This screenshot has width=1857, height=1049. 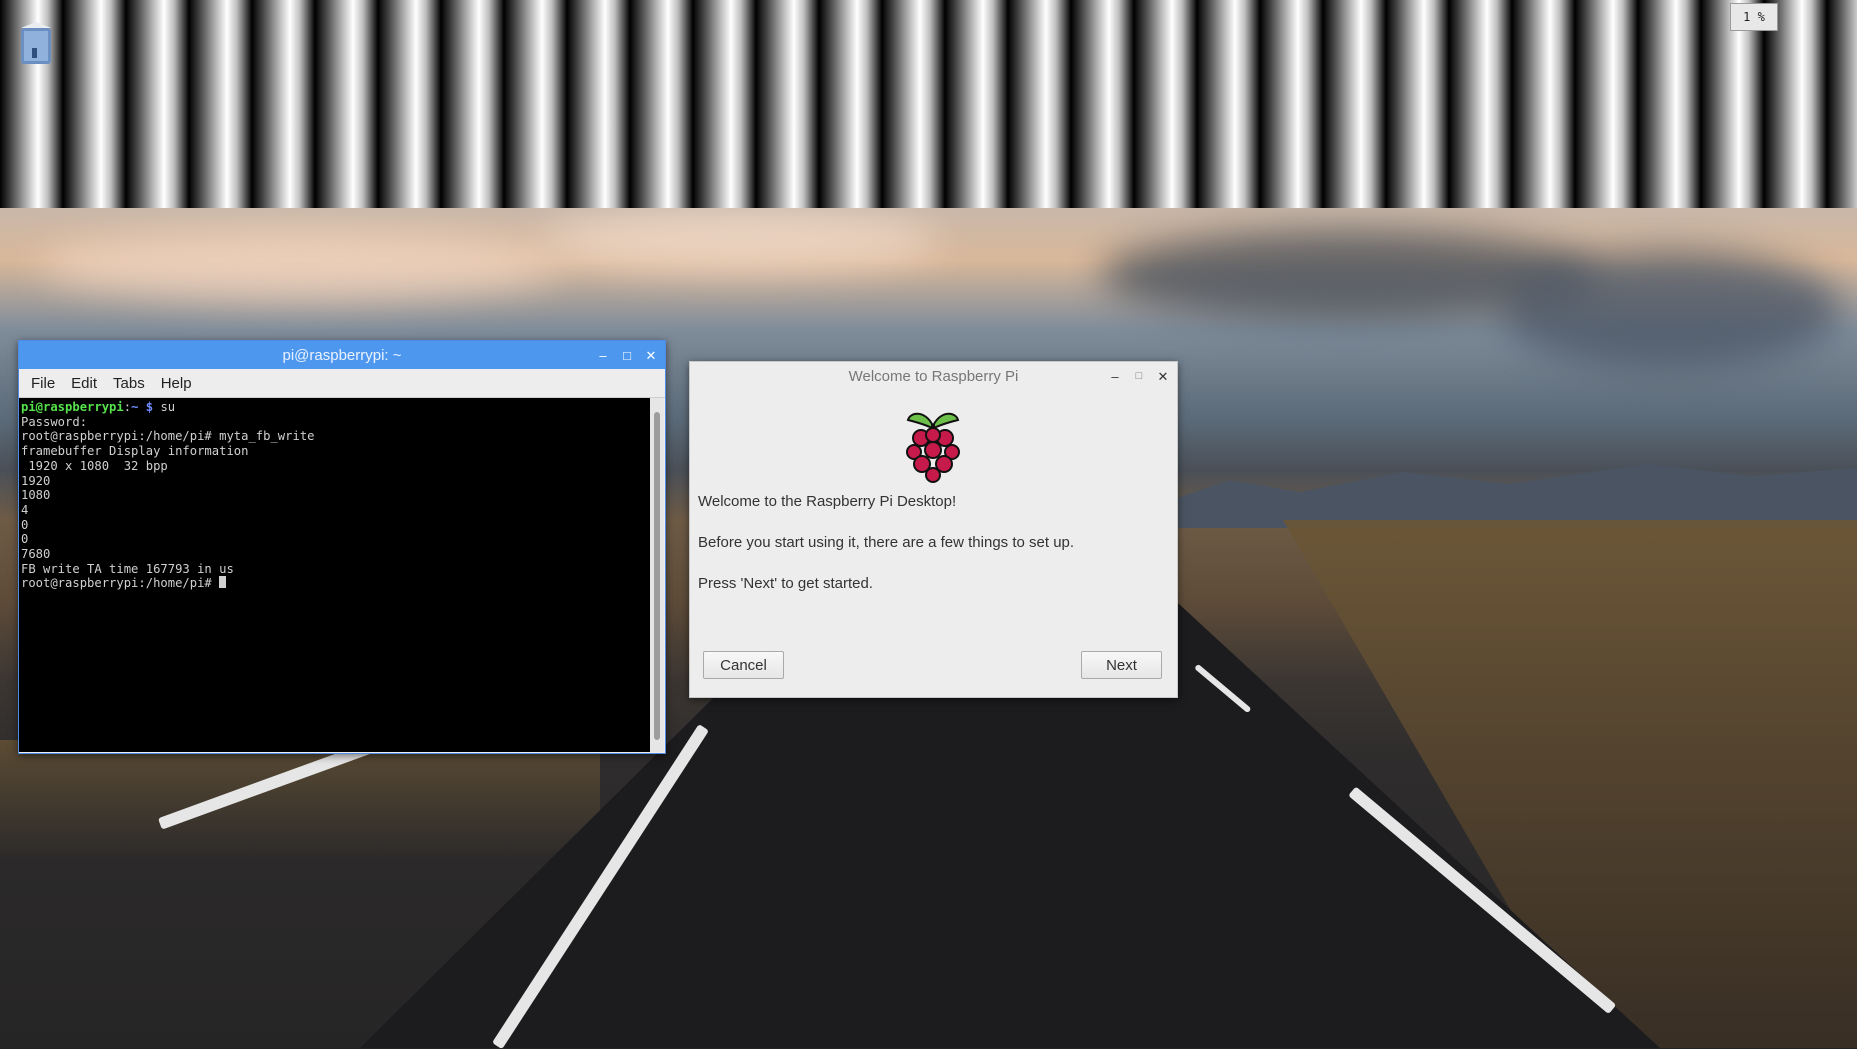 What do you see at coordinates (827, 501) in the screenshot?
I see `welcome-heading: Welcome to the Raspberry Pi Desktop!` at bounding box center [827, 501].